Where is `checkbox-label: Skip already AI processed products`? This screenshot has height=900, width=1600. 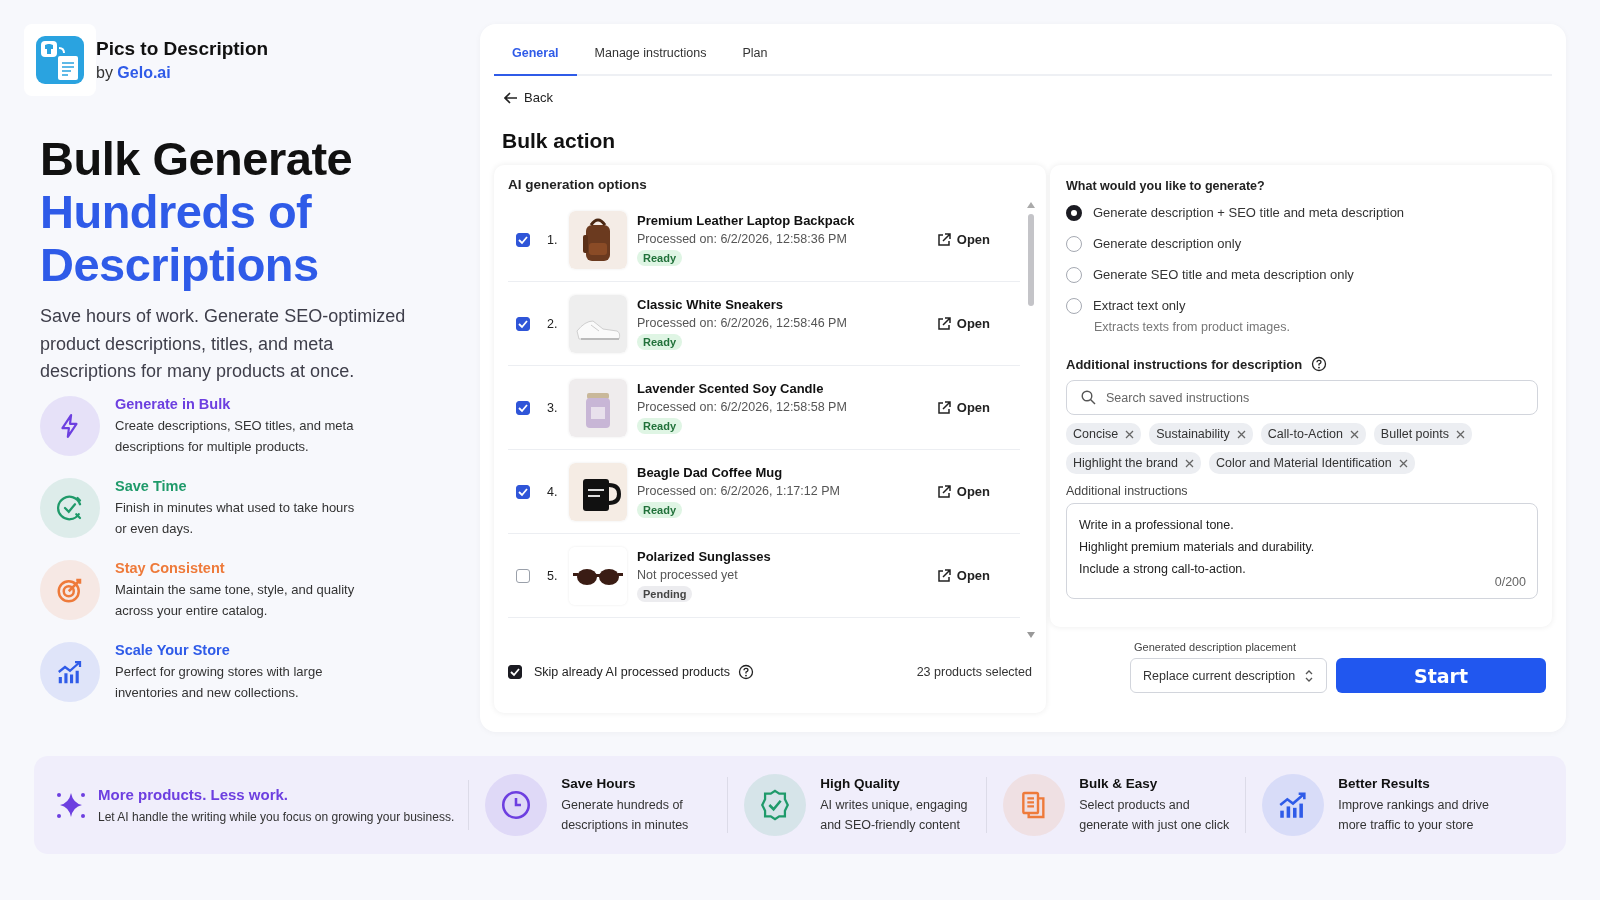
checkbox-label: Skip already AI processed products is located at coordinates (632, 672).